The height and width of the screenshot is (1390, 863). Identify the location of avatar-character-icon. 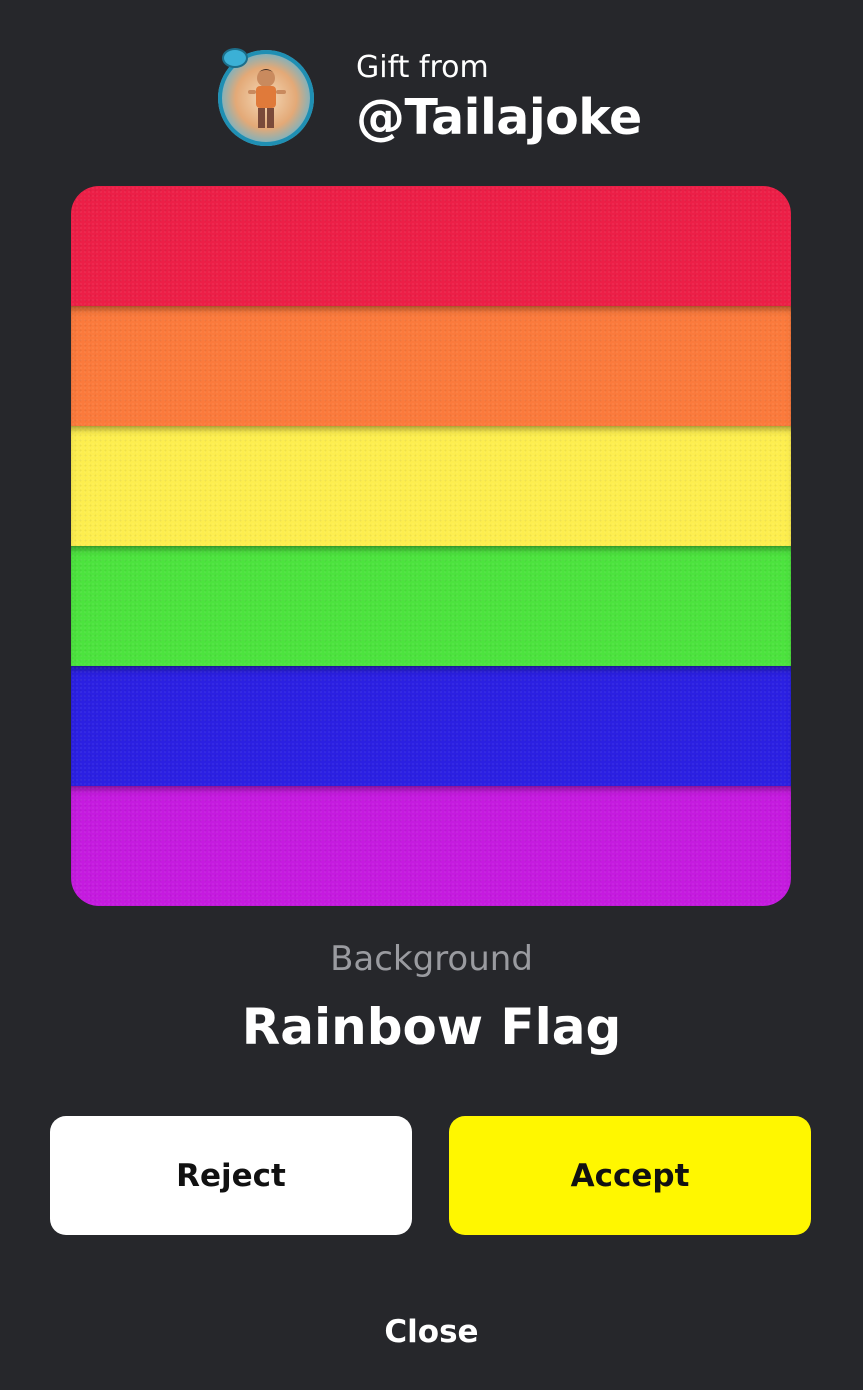
(267, 98).